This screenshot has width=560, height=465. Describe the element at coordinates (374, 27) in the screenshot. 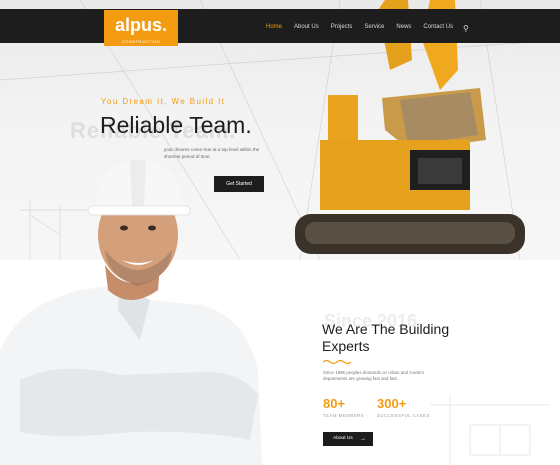

I see `nav-item-service: Service` at that location.